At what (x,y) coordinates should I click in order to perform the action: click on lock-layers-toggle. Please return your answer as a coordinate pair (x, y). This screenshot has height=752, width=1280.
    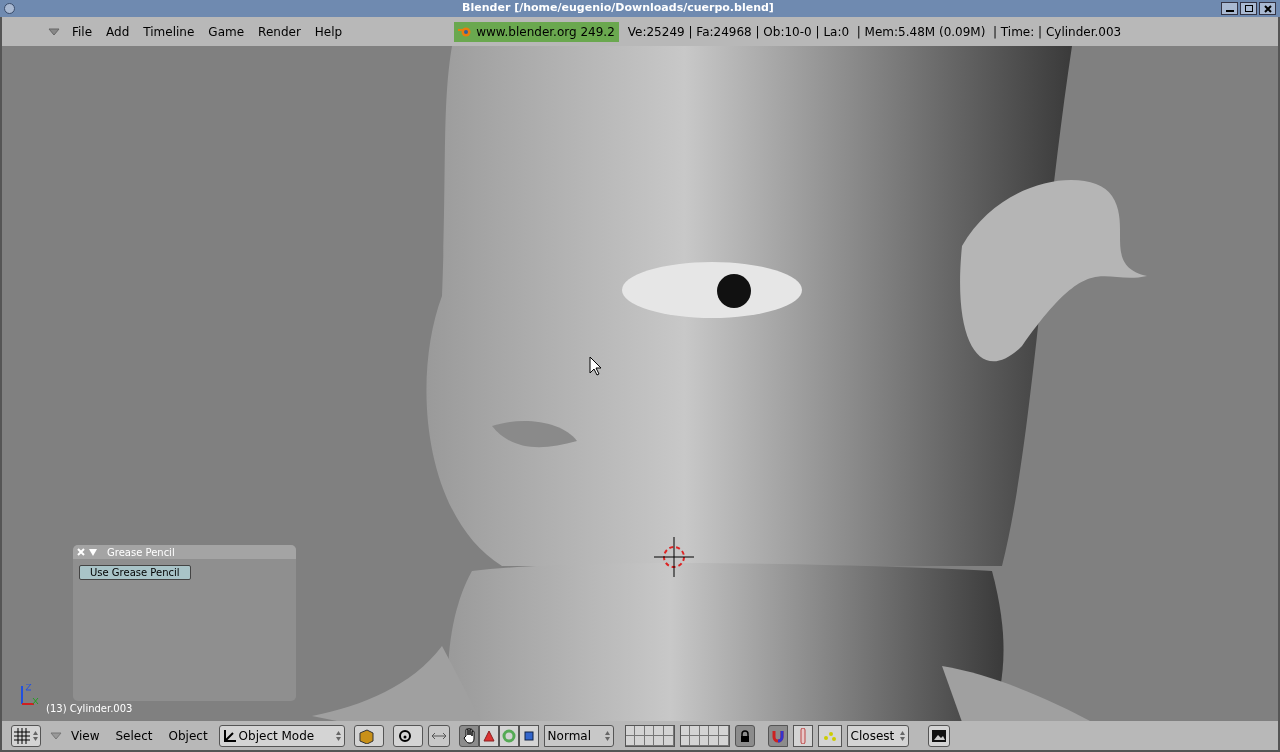
    Looking at the image, I should click on (744, 735).